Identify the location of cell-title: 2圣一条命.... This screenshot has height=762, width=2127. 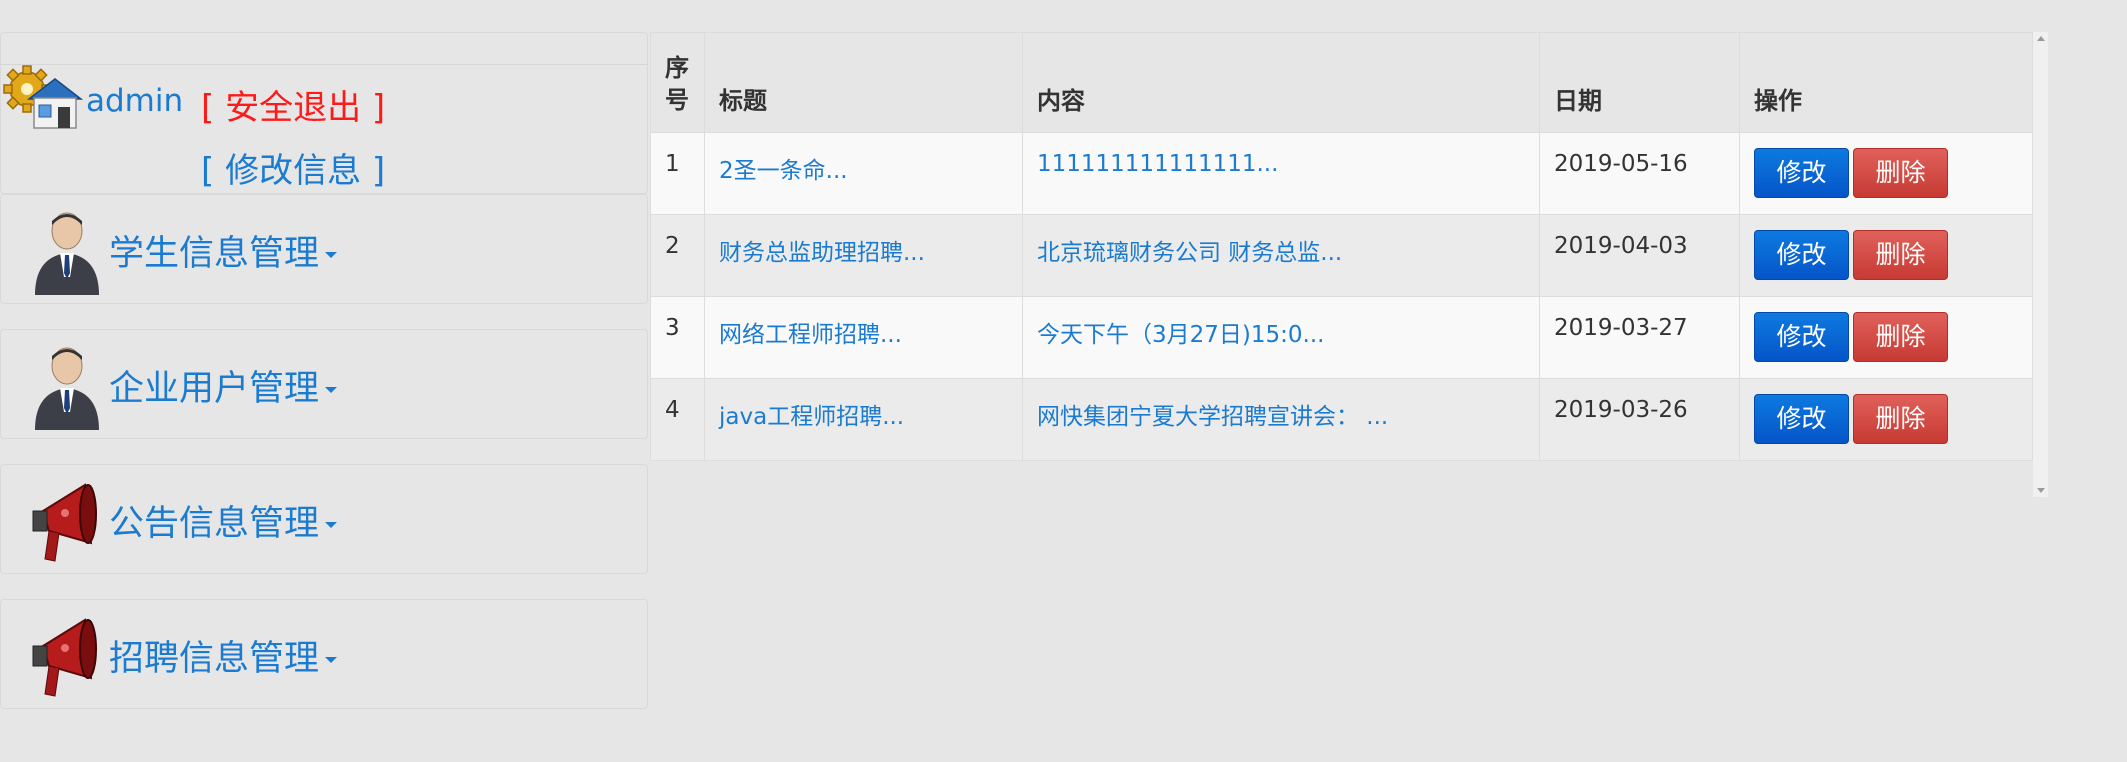
(863, 173).